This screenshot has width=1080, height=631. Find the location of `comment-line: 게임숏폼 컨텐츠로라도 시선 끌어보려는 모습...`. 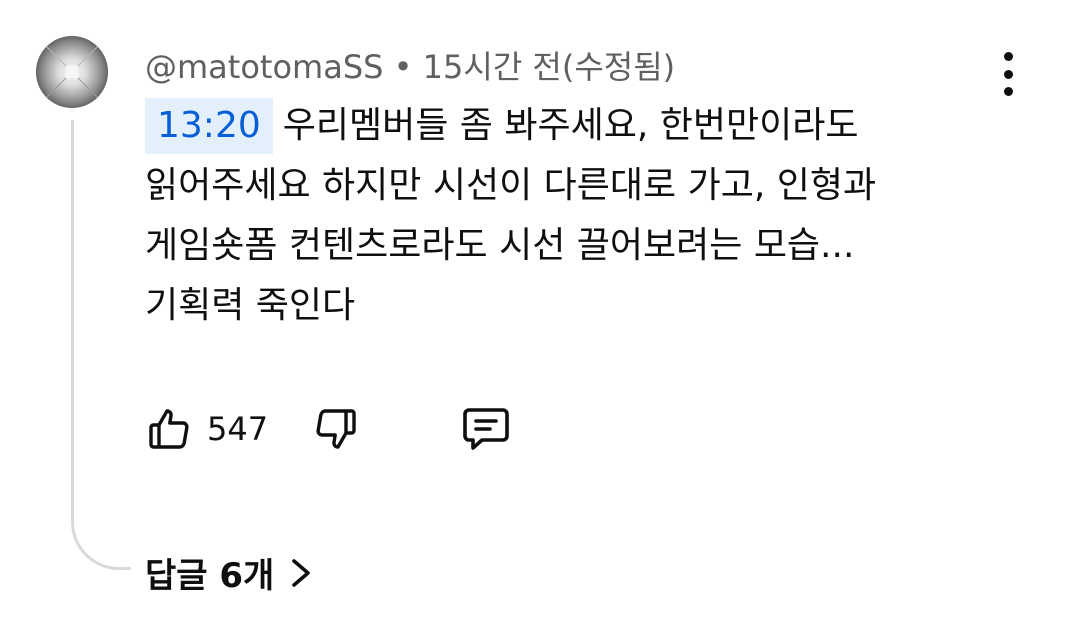

comment-line: 게임숏폼 컨텐츠로라도 시선 끌어보려는 모습... is located at coordinates (500, 245).